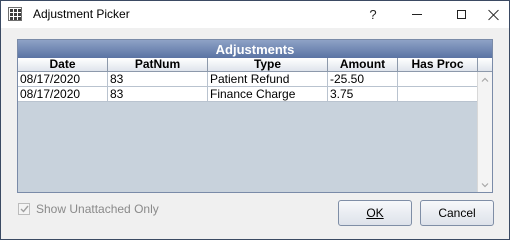 This screenshot has width=510, height=240. I want to click on minimize-icon, so click(417, 14).